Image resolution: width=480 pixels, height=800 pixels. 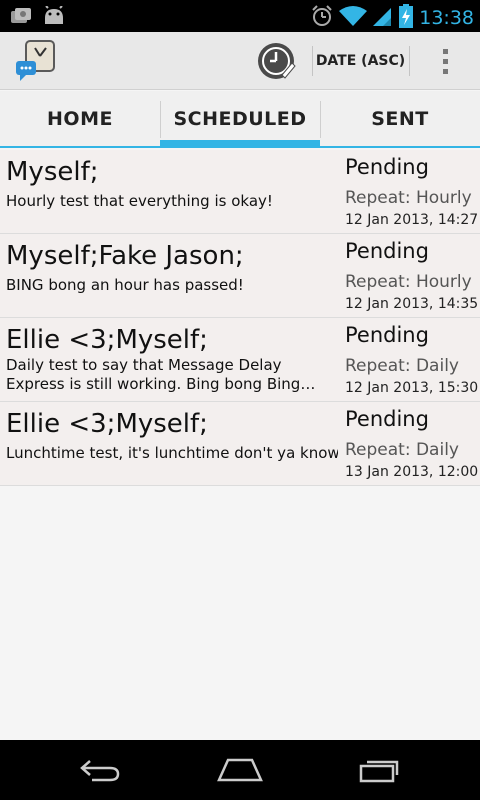 I want to click on alarm-icon, so click(x=322, y=18).